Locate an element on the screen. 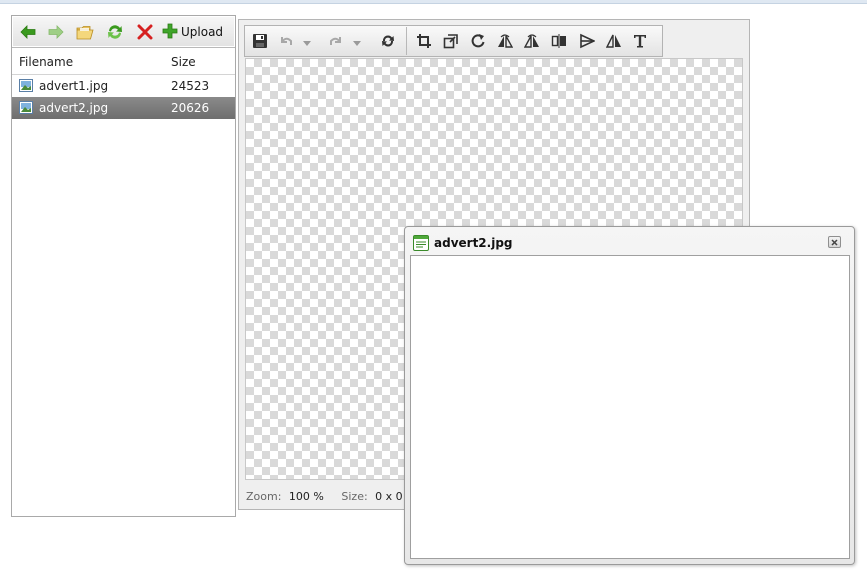 The image size is (867, 576). file-name: advert2.jpg is located at coordinates (74, 108).